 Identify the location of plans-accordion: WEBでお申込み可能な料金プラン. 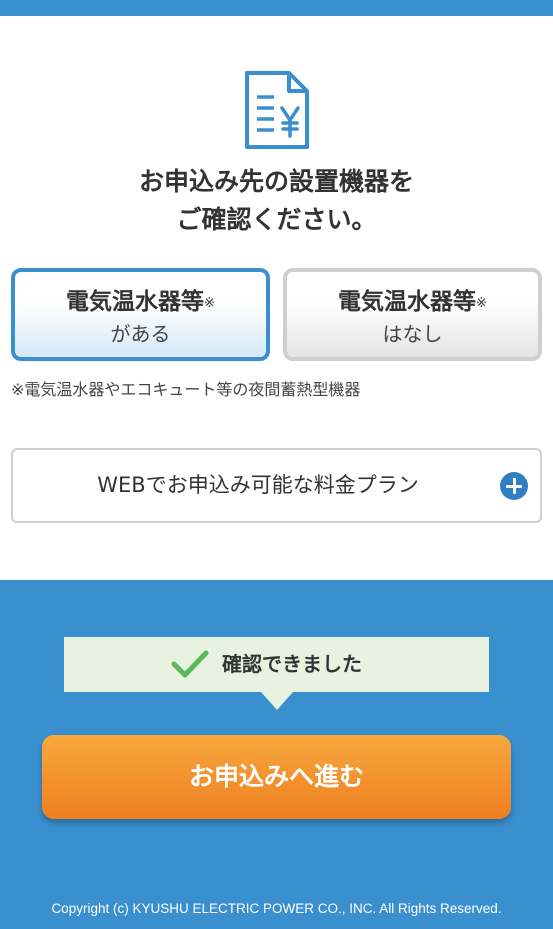
(276, 485).